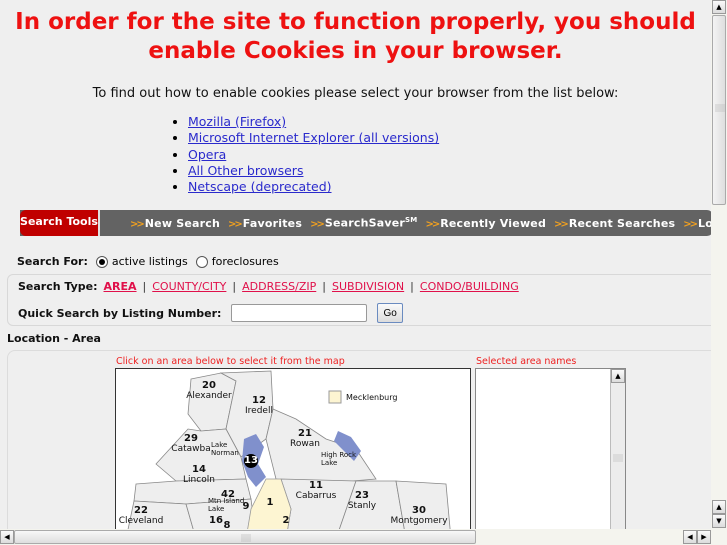  Describe the element at coordinates (622, 223) in the screenshot. I see `nav-label: Recent Searches` at that location.